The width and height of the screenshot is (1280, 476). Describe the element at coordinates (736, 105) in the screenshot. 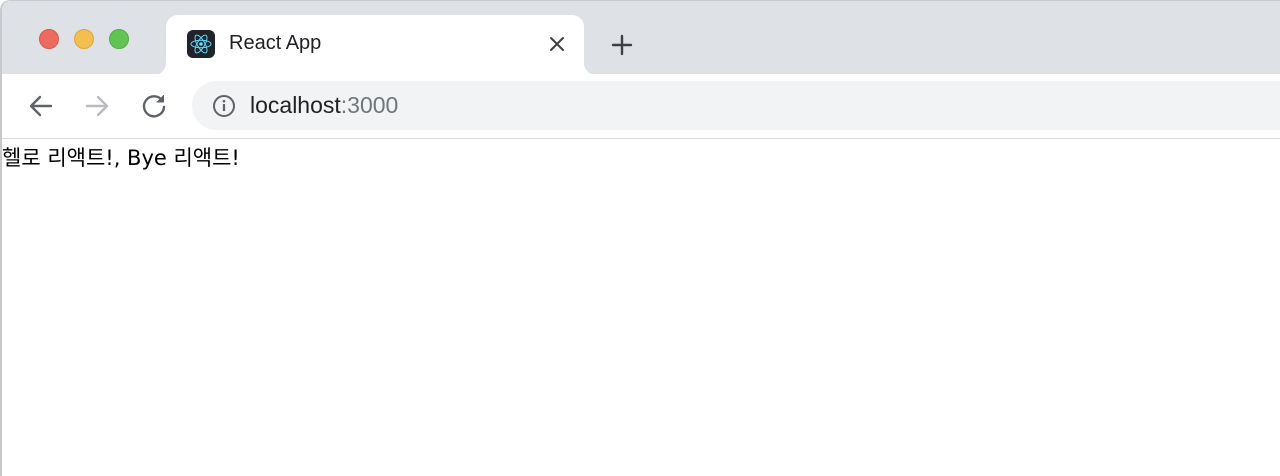

I see `address-bar: localhost:3000` at that location.